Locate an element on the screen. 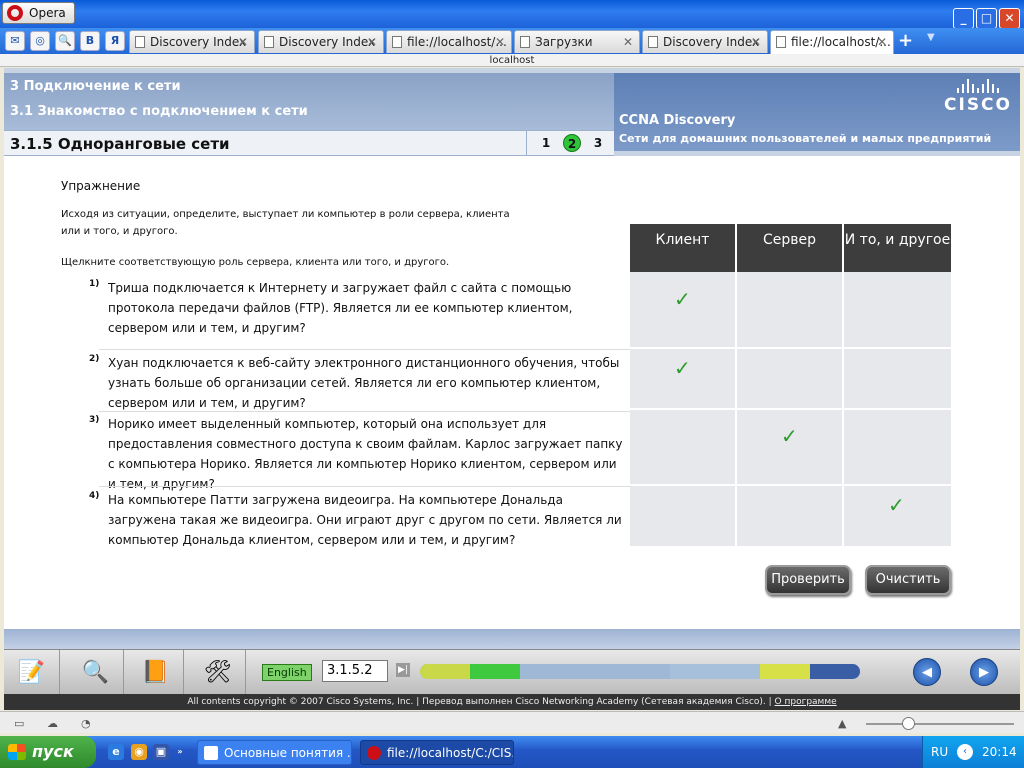 The height and width of the screenshot is (768, 1024). speed-dial-icon: ◔ is located at coordinates (88, 723).